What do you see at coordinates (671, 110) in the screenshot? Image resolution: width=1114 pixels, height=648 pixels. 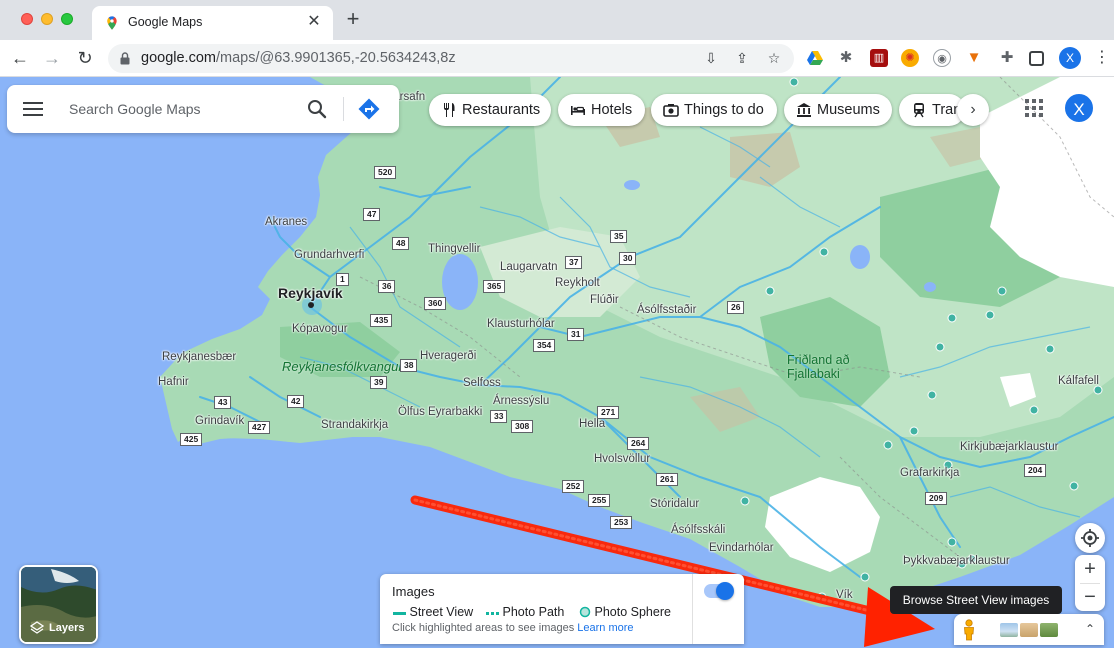 I see `camera-icon` at bounding box center [671, 110].